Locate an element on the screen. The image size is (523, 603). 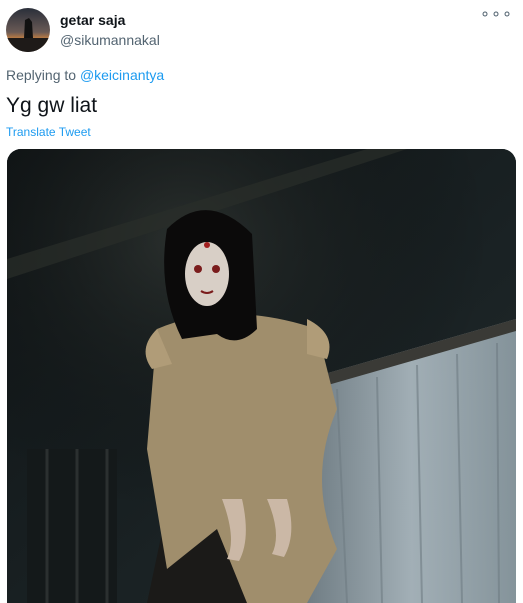
display-name: getar saja is located at coordinates (92, 20).